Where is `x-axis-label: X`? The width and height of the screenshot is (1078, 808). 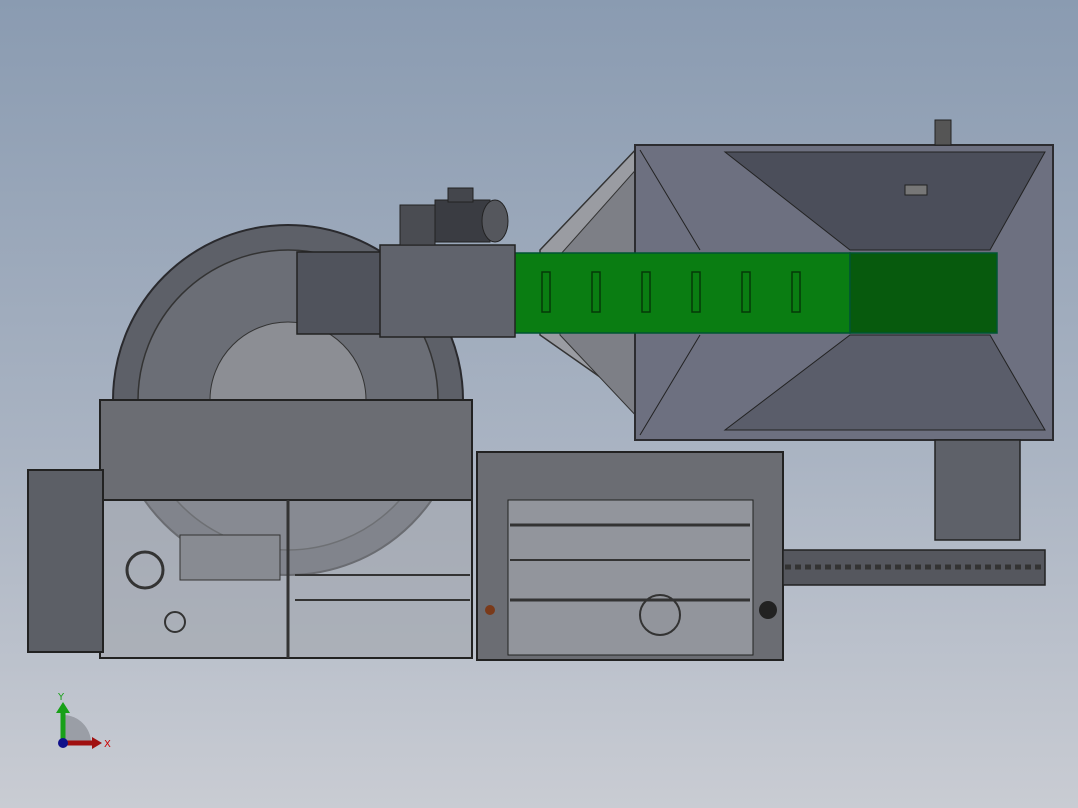
x-axis-label: X is located at coordinates (107, 744).